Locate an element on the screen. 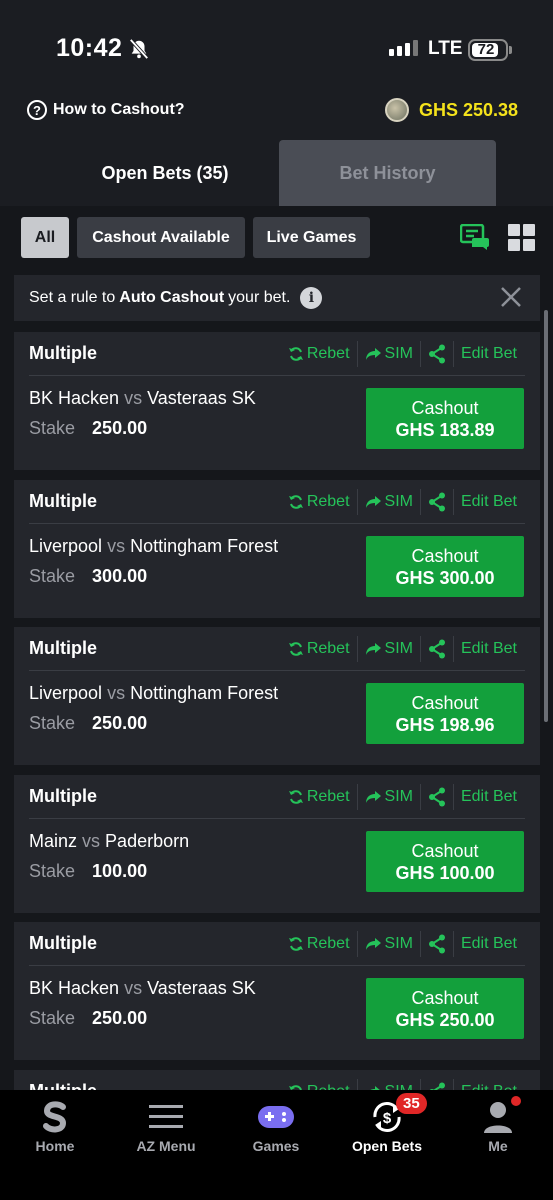 The width and height of the screenshot is (553, 1200). tab-bet-history: Bet History is located at coordinates (387, 173).